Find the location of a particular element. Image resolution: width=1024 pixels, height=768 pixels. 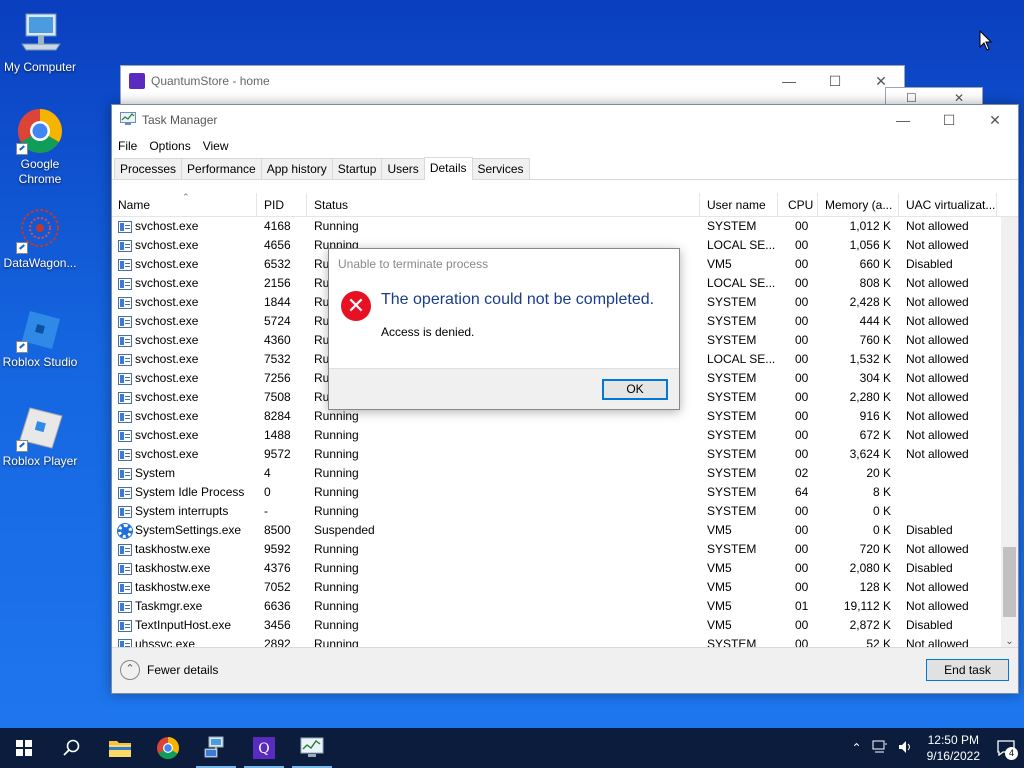

menu-file: File is located at coordinates (127, 146).